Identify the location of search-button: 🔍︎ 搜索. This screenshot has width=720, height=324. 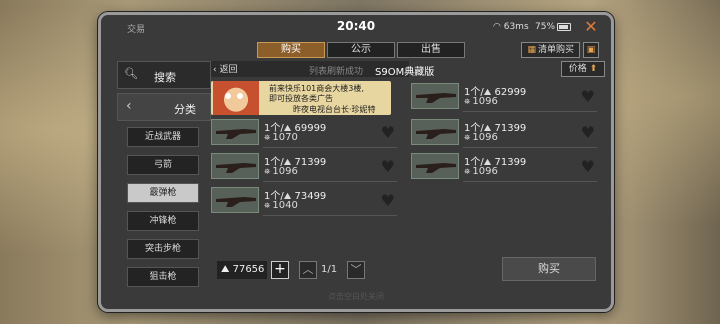
(164, 75).